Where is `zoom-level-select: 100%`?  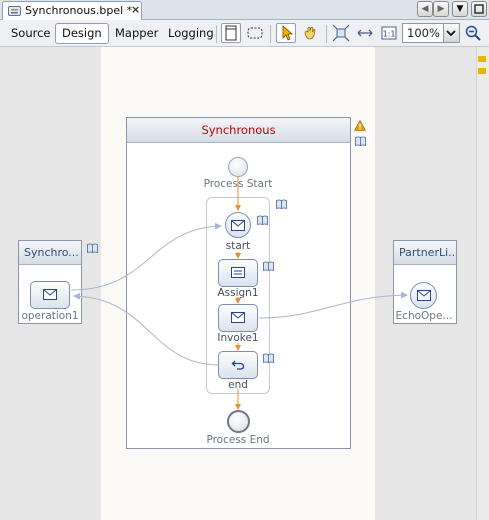
zoom-level-select: 100% is located at coordinates (431, 33).